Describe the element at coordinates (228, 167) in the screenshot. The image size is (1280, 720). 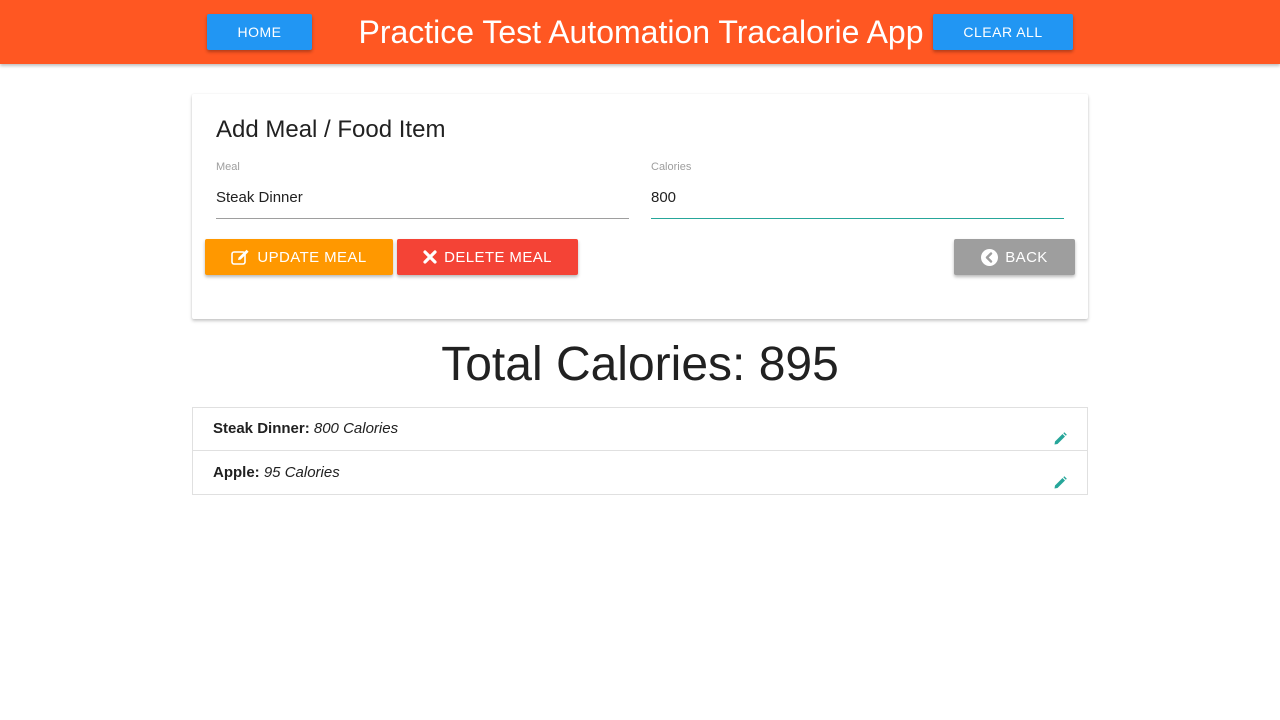
I see `meal-label: Meal` at that location.